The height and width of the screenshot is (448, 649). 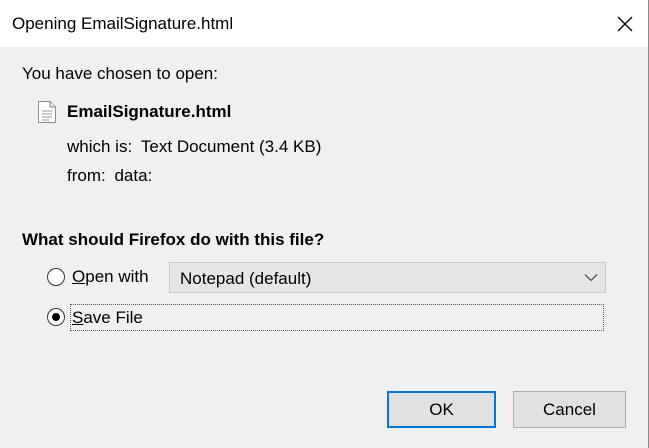 What do you see at coordinates (47, 112) in the screenshot?
I see `text-document-icon` at bounding box center [47, 112].